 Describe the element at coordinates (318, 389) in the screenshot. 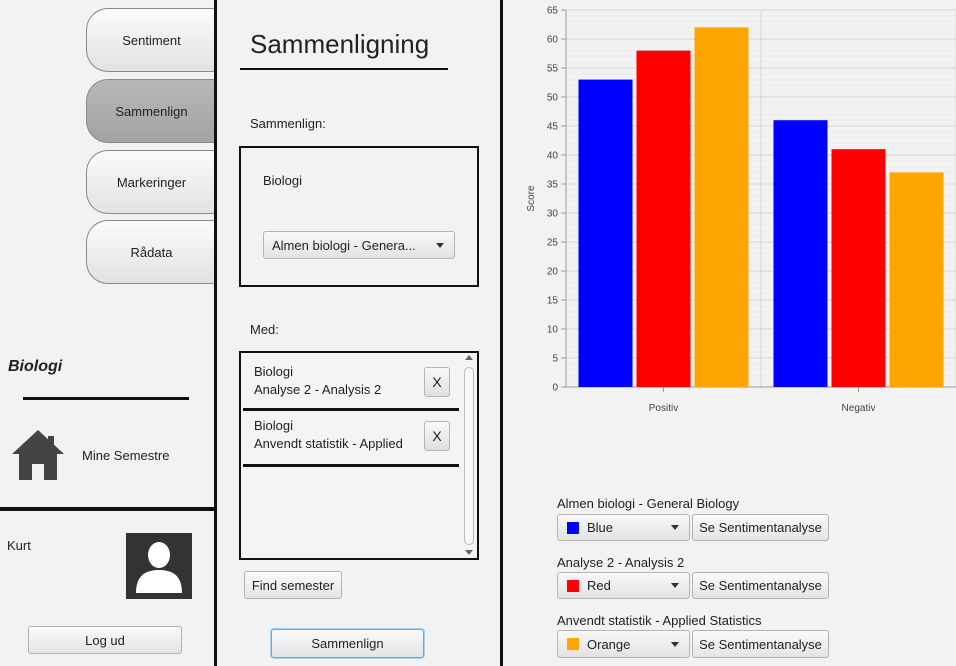

I see `list-item-line2: Analyse 2 - Analysis 2` at that location.